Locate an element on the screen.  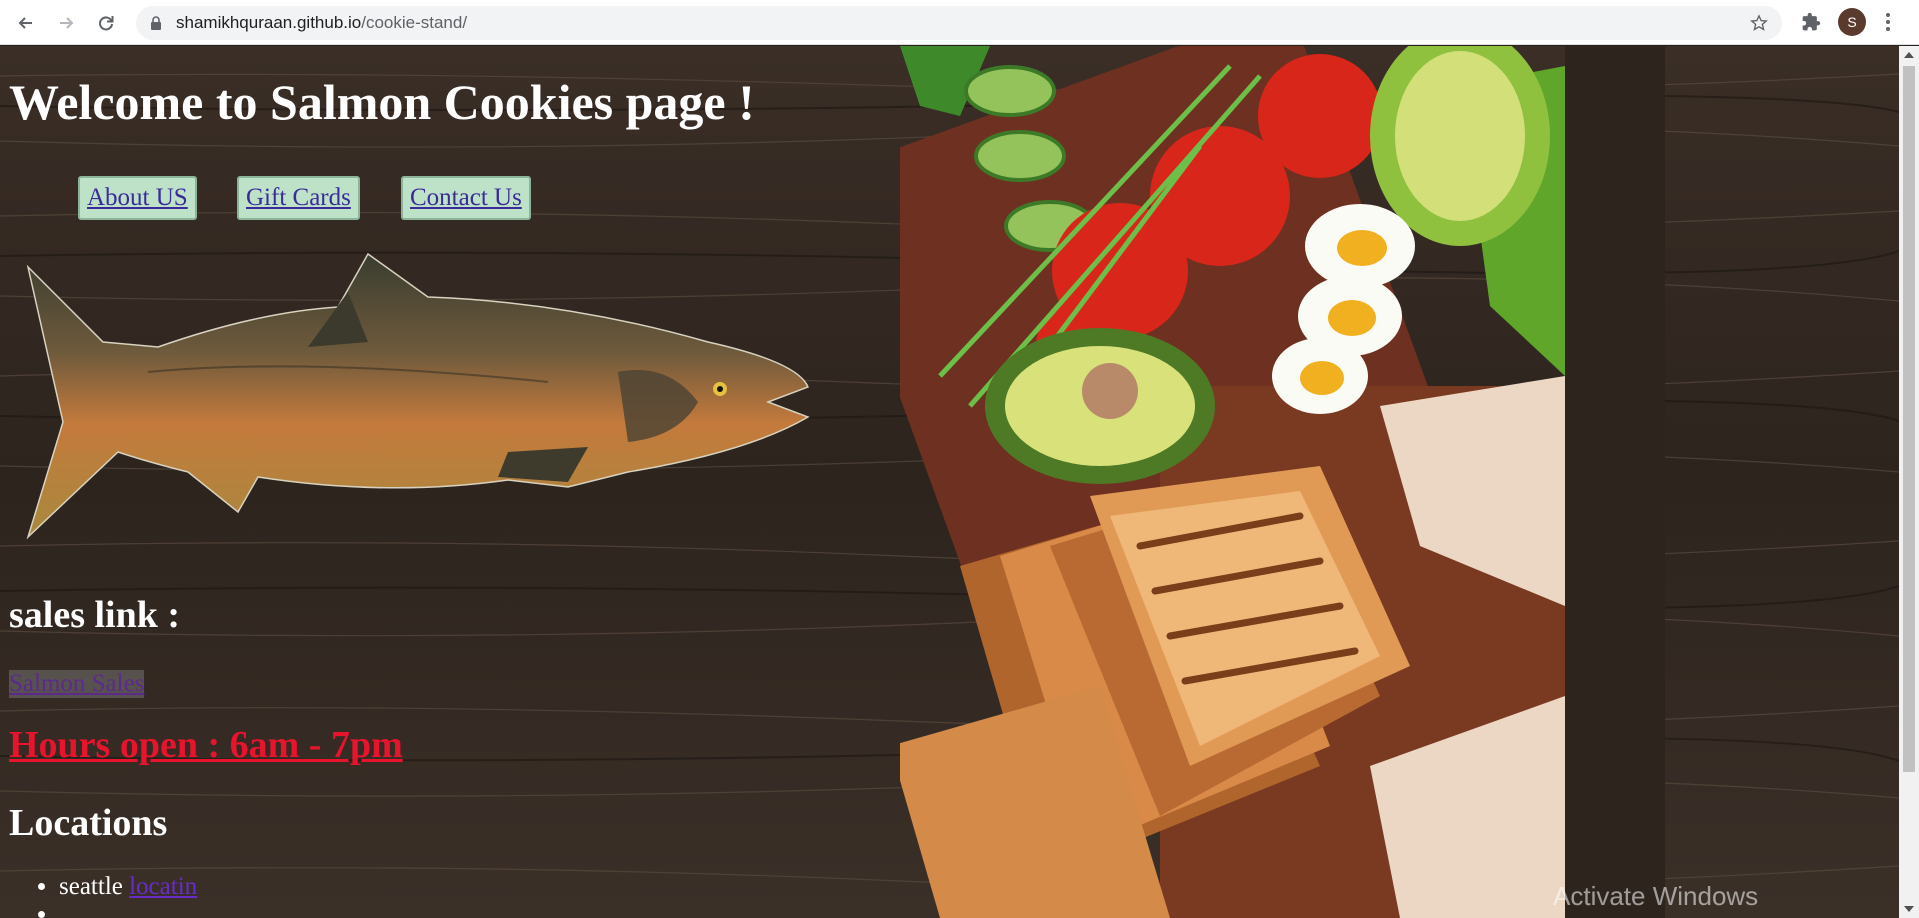
address-bar: shamikhquraan.github.io/cookie-stand/ is located at coordinates (959, 23).